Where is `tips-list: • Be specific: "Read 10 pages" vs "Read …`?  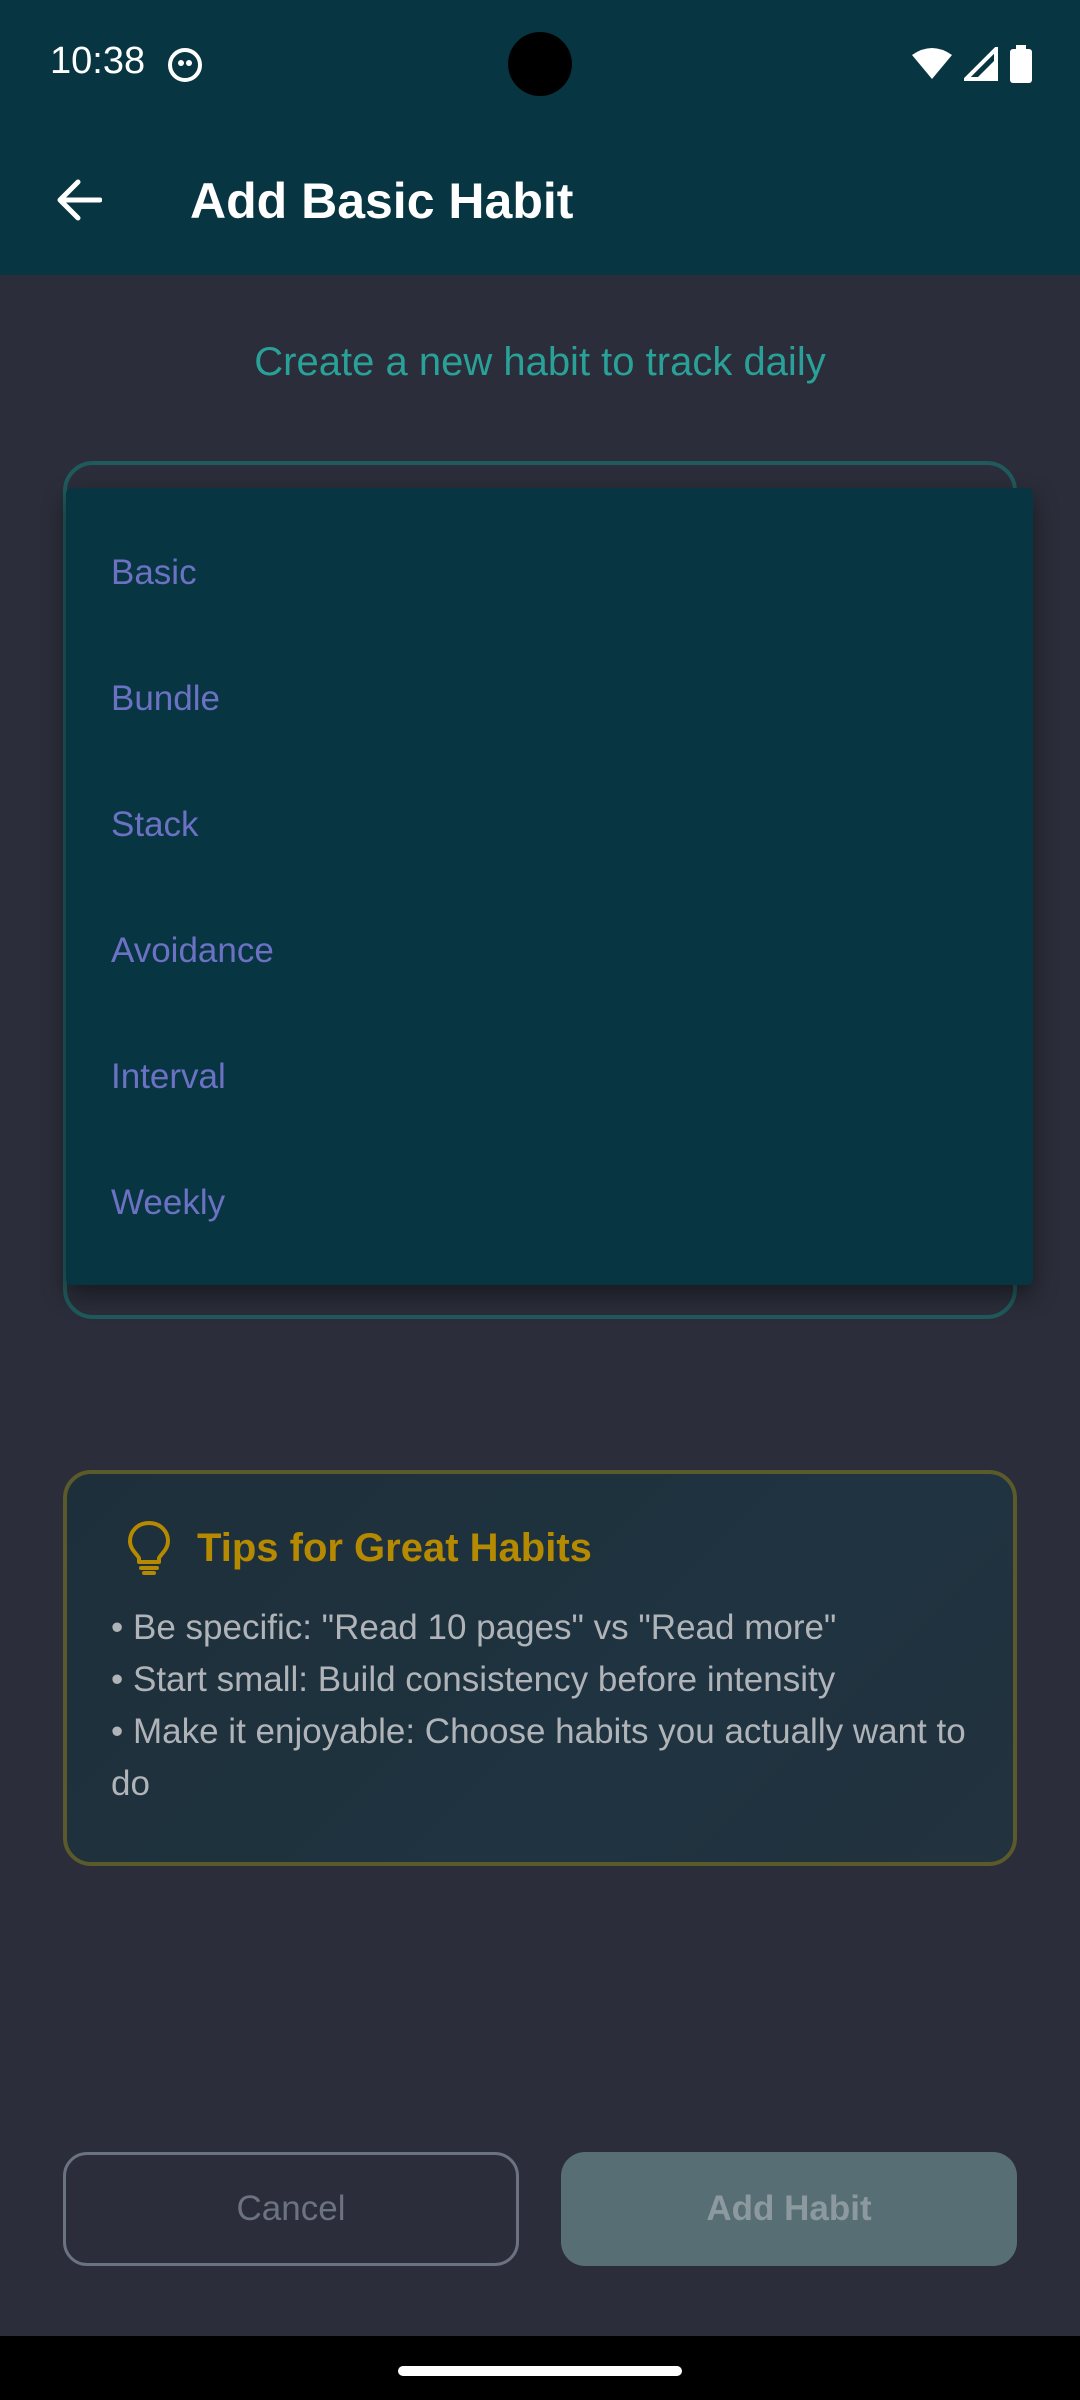 tips-list: • Be specific: "Read 10 pages" vs "Read … is located at coordinates (540, 1706).